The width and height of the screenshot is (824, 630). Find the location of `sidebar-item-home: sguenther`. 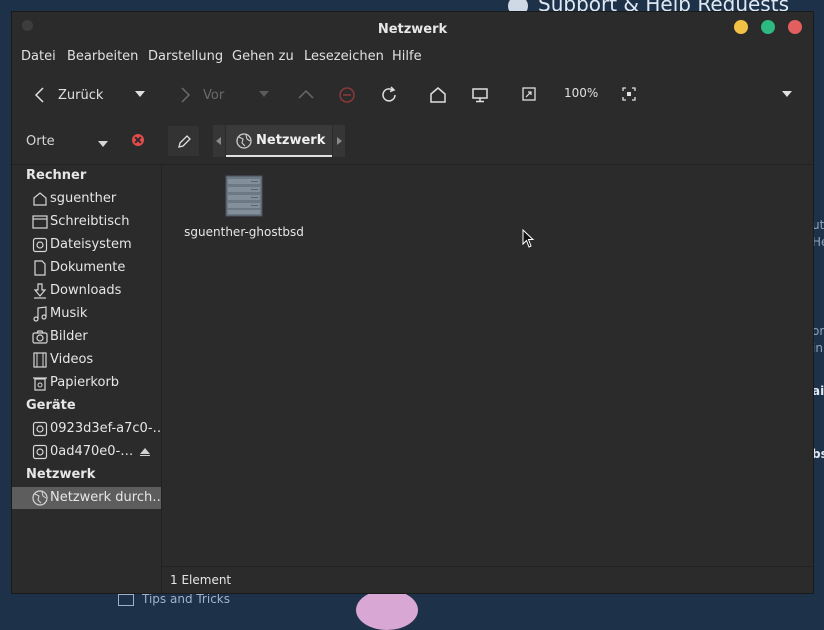

sidebar-item-home: sguenther is located at coordinates (86, 199).